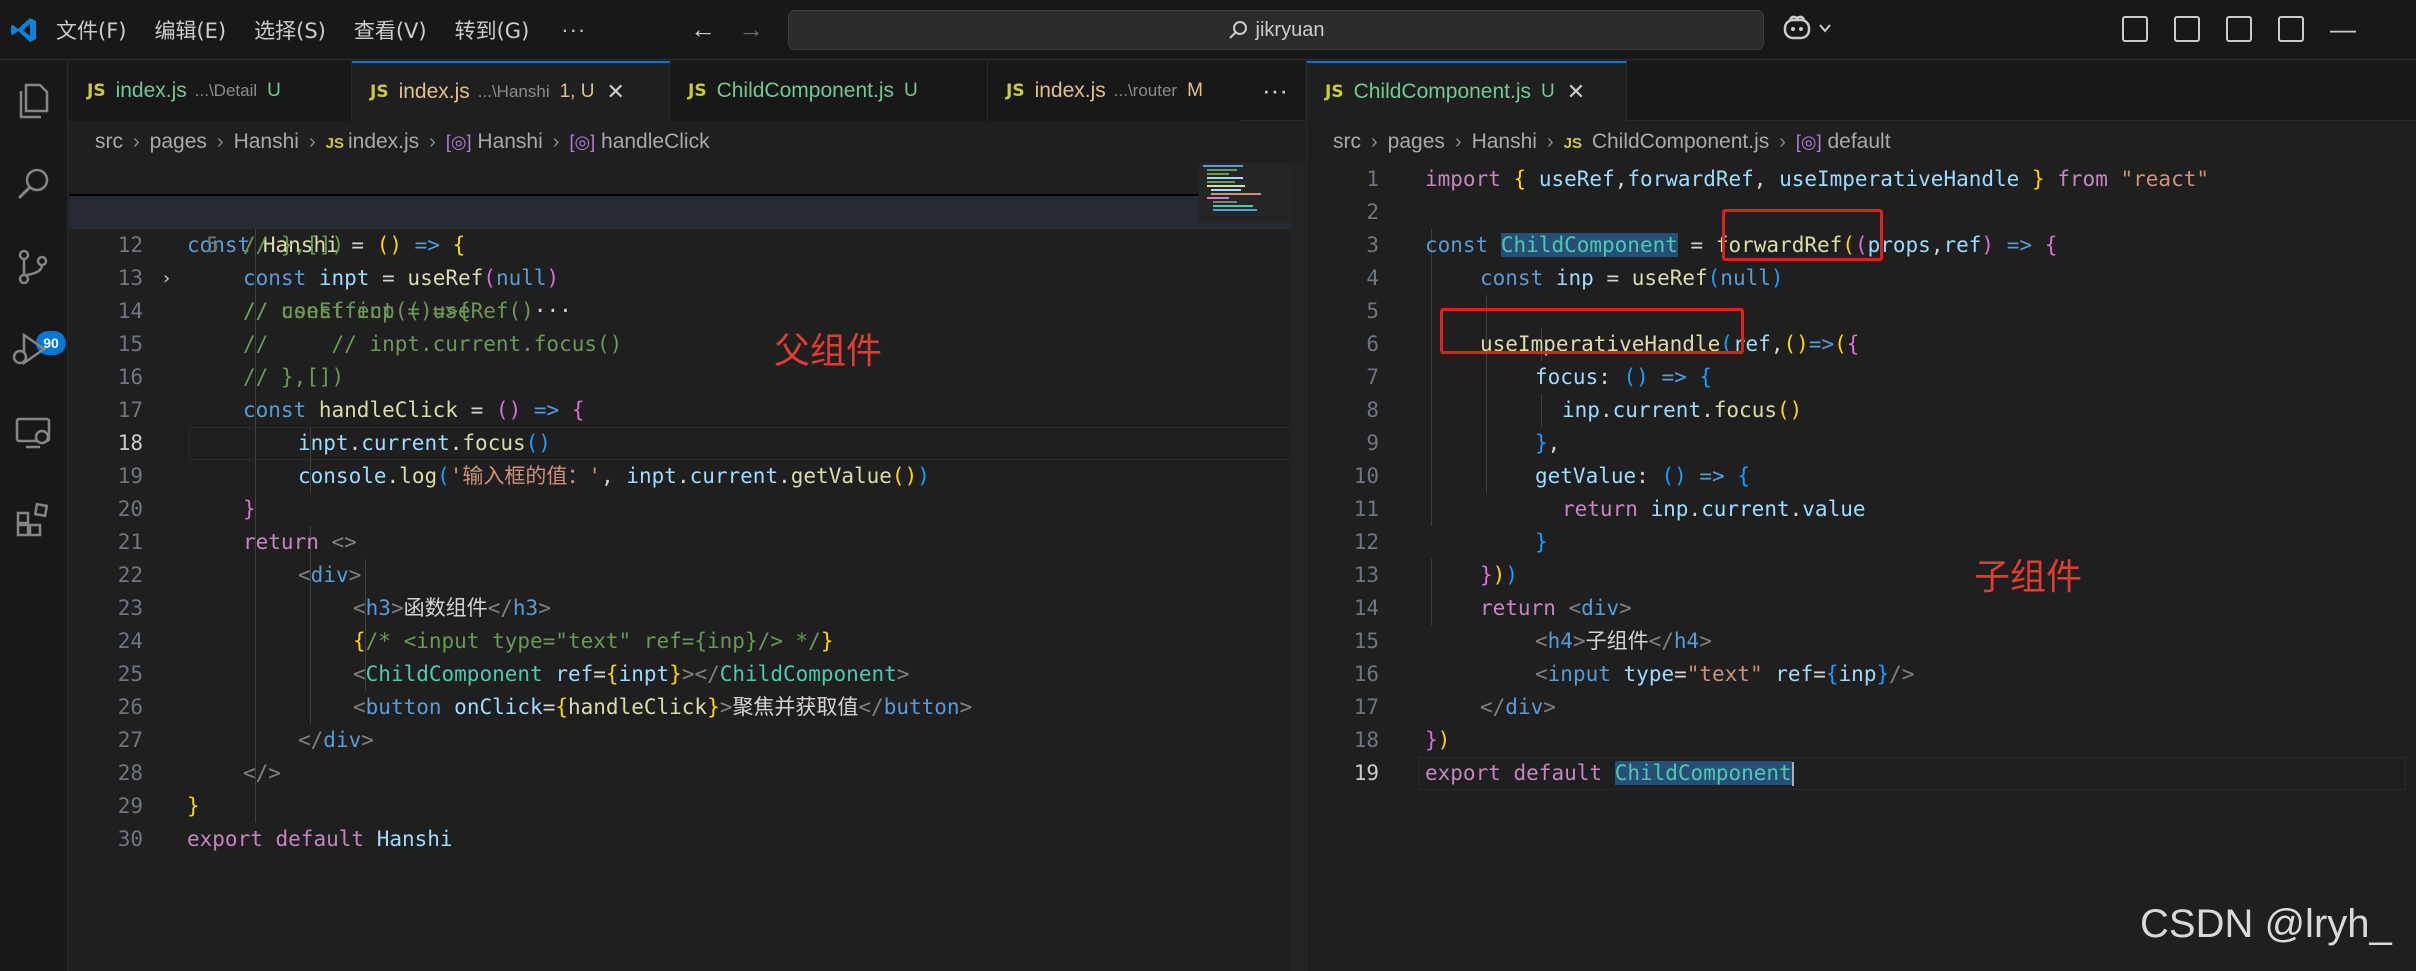 This screenshot has height=971, width=2416. What do you see at coordinates (1249, 193) in the screenshot?
I see `minimap` at bounding box center [1249, 193].